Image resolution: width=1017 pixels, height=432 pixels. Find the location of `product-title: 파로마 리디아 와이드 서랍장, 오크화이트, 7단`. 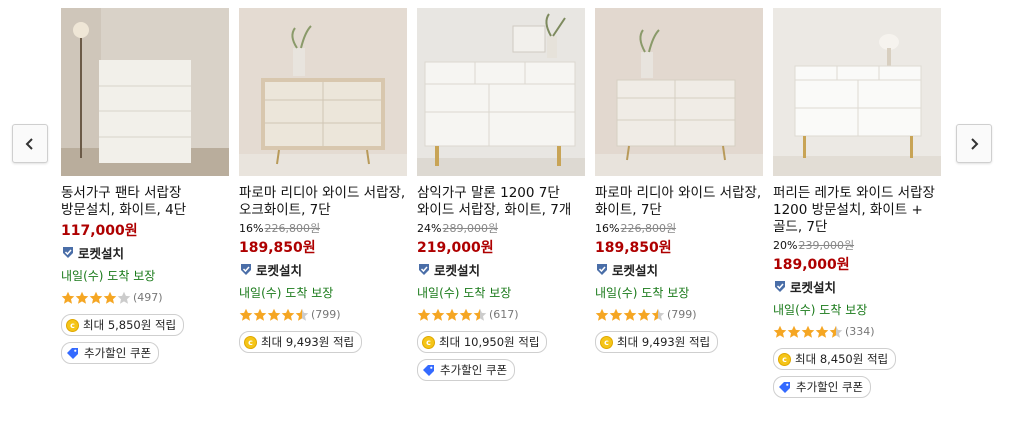

product-title: 파로마 리디아 와이드 서랍장, 오크화이트, 7단 is located at coordinates (323, 202).